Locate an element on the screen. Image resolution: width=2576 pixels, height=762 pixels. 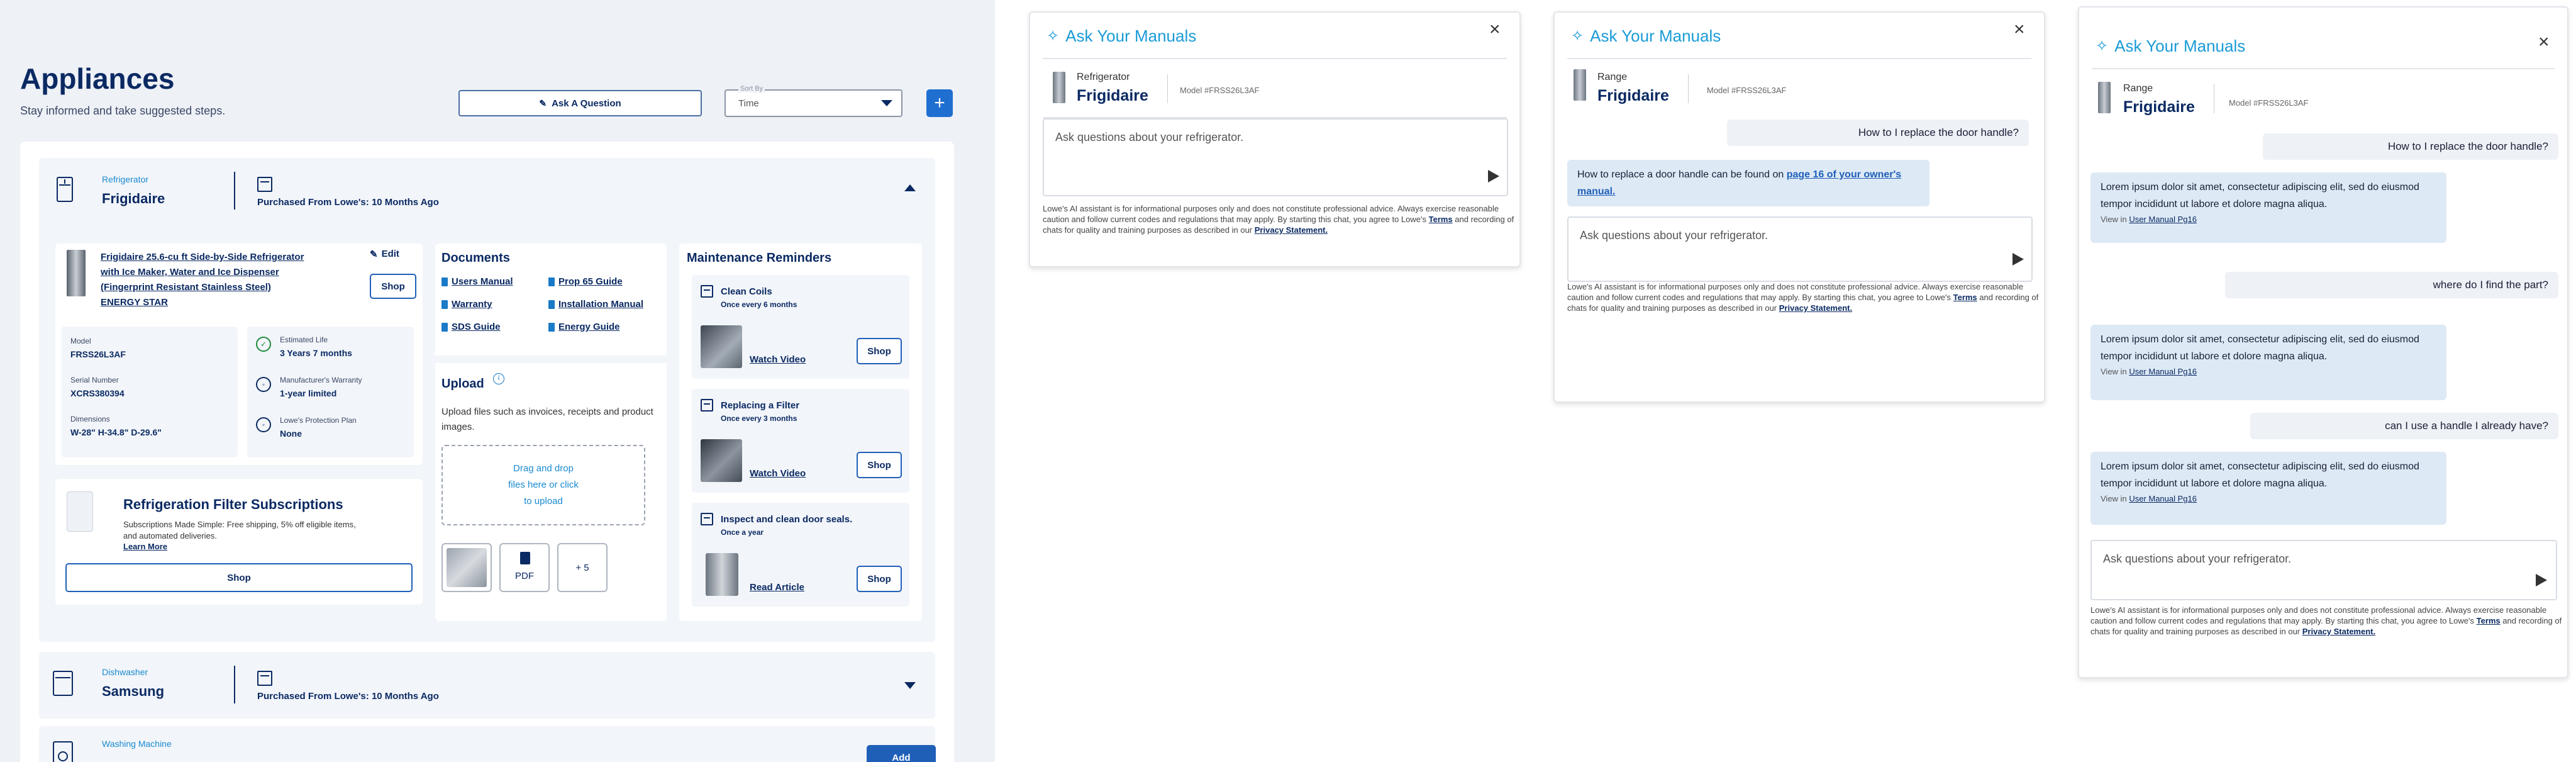
sds-guide-link: SDS Guide is located at coordinates (471, 327).